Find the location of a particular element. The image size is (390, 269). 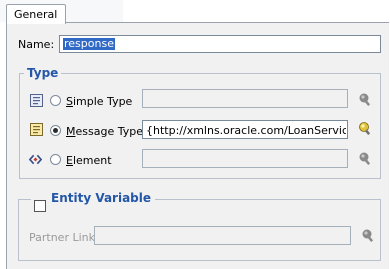

tab-general: General is located at coordinates (36, 14).